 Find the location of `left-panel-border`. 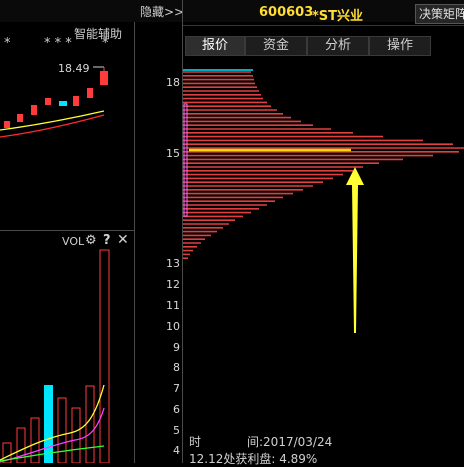

left-panel-border is located at coordinates (134, 242).